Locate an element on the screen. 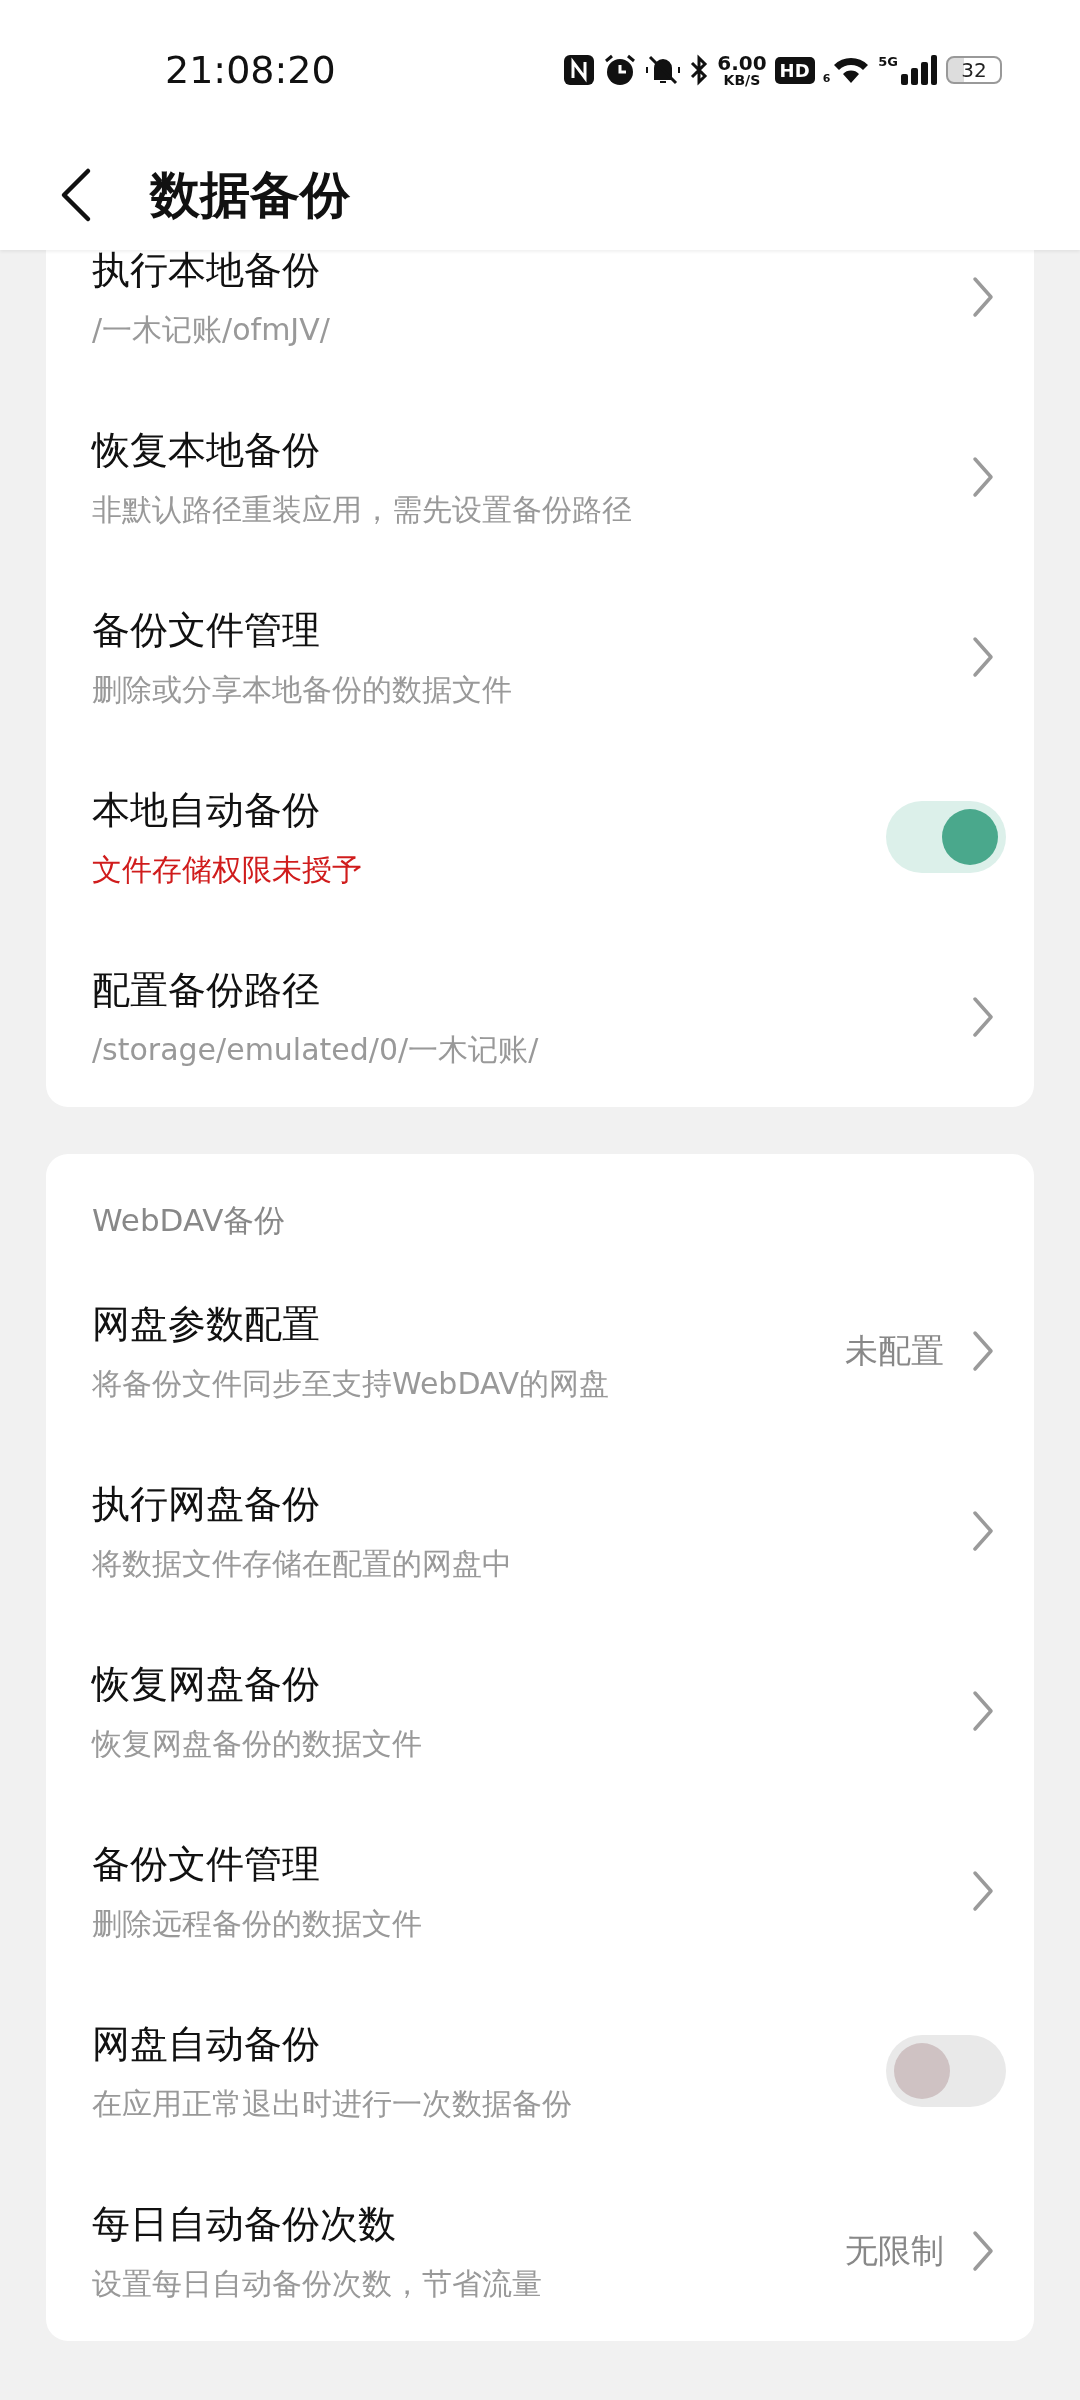 The height and width of the screenshot is (2400, 1080). wifi-icon is located at coordinates (851, 70).